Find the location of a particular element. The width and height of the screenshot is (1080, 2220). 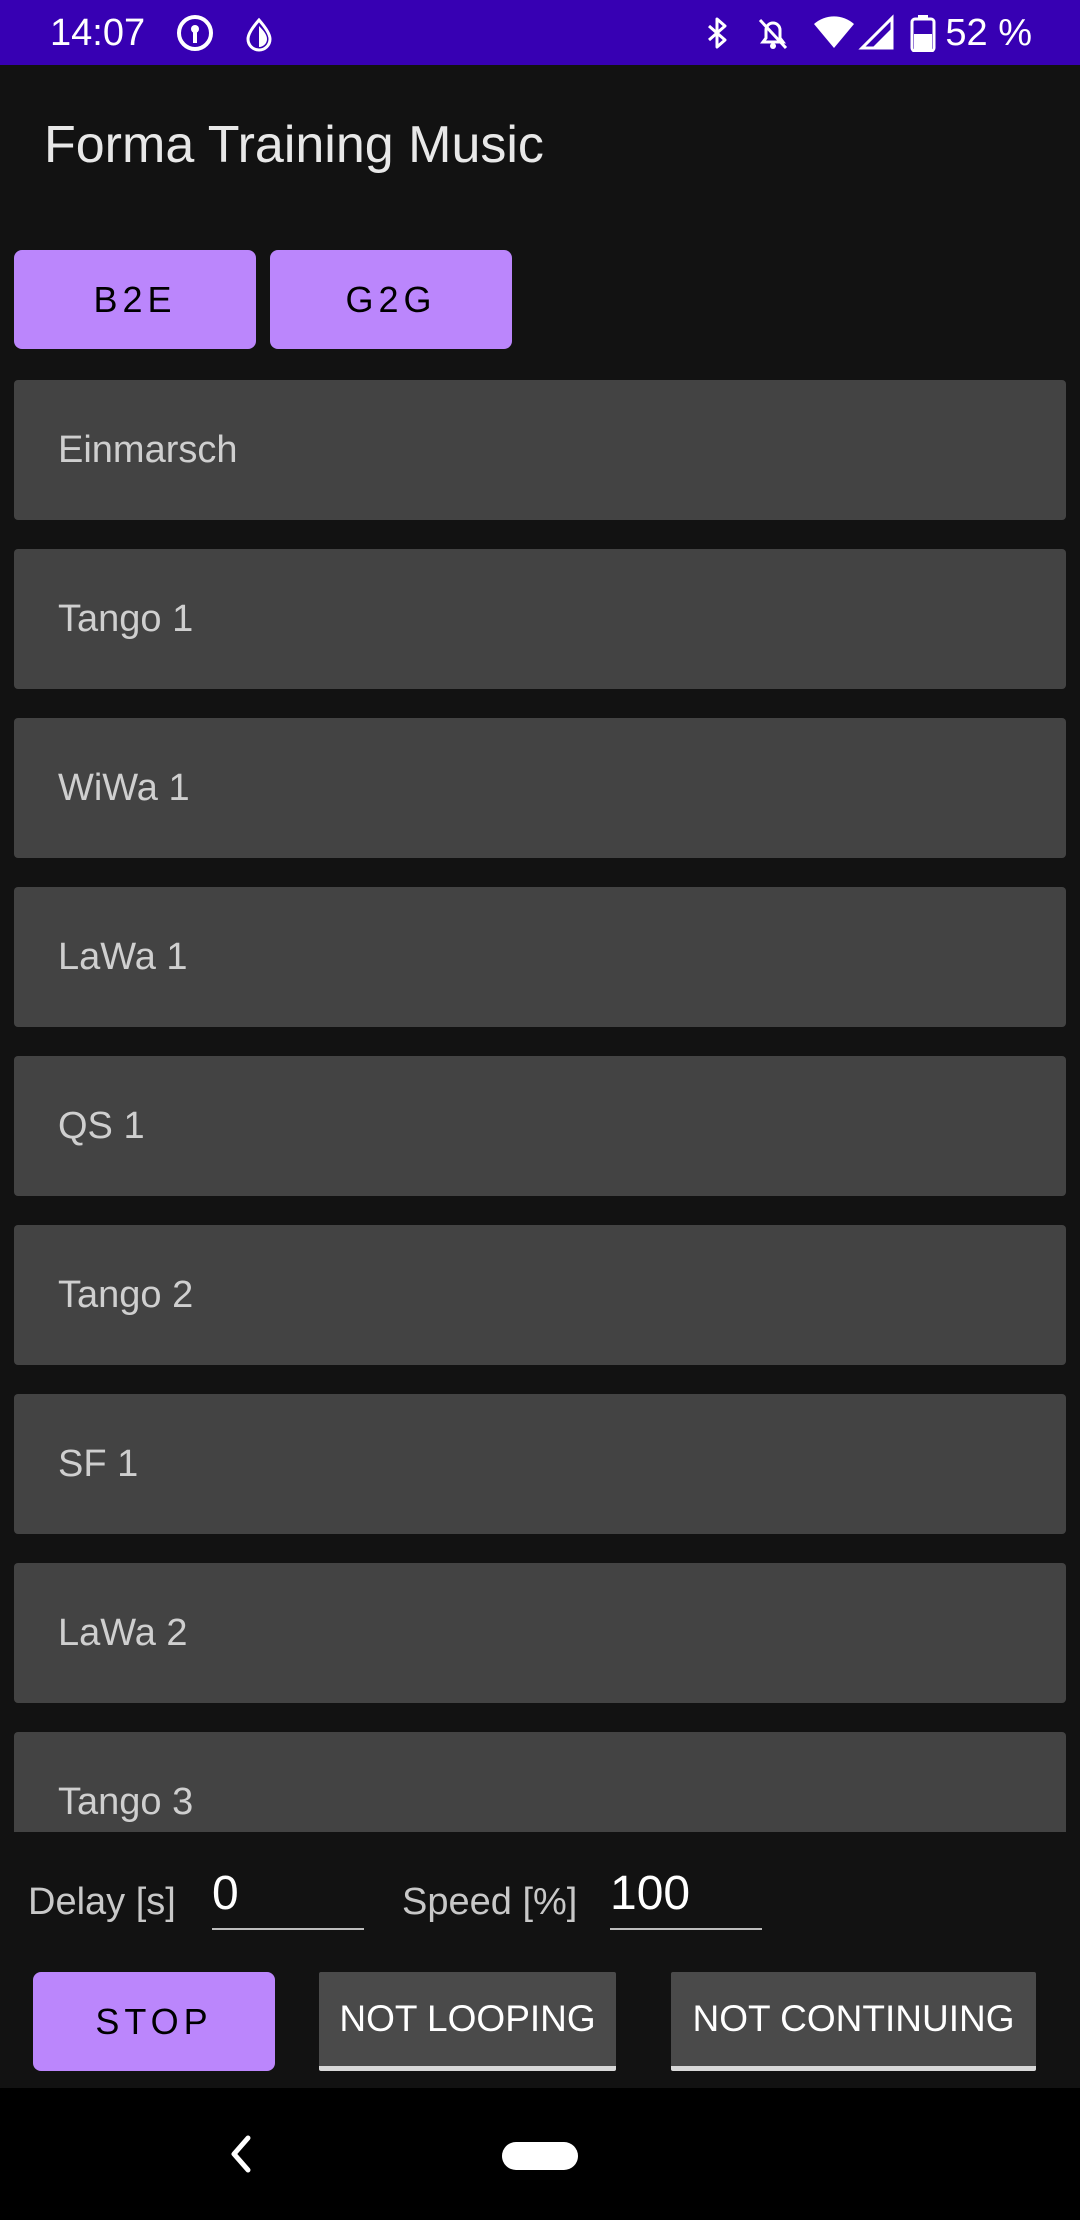

status-bar: 14:07 52 % is located at coordinates (540, 32).